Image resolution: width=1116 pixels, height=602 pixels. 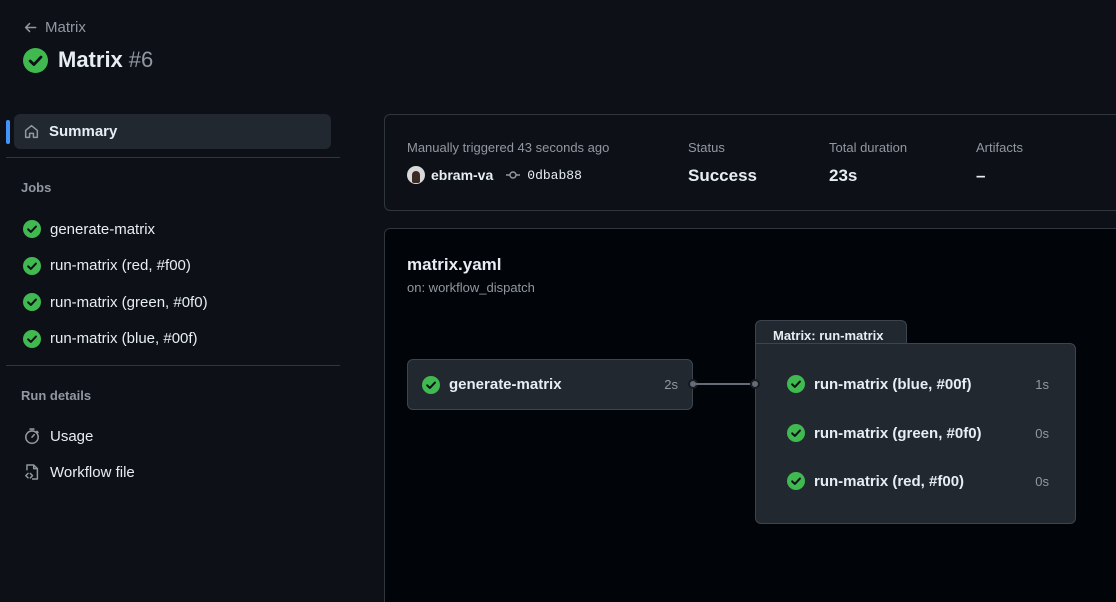 What do you see at coordinates (831, 332) in the screenshot?
I see `matrix-title: Matrix: run-matrix` at bounding box center [831, 332].